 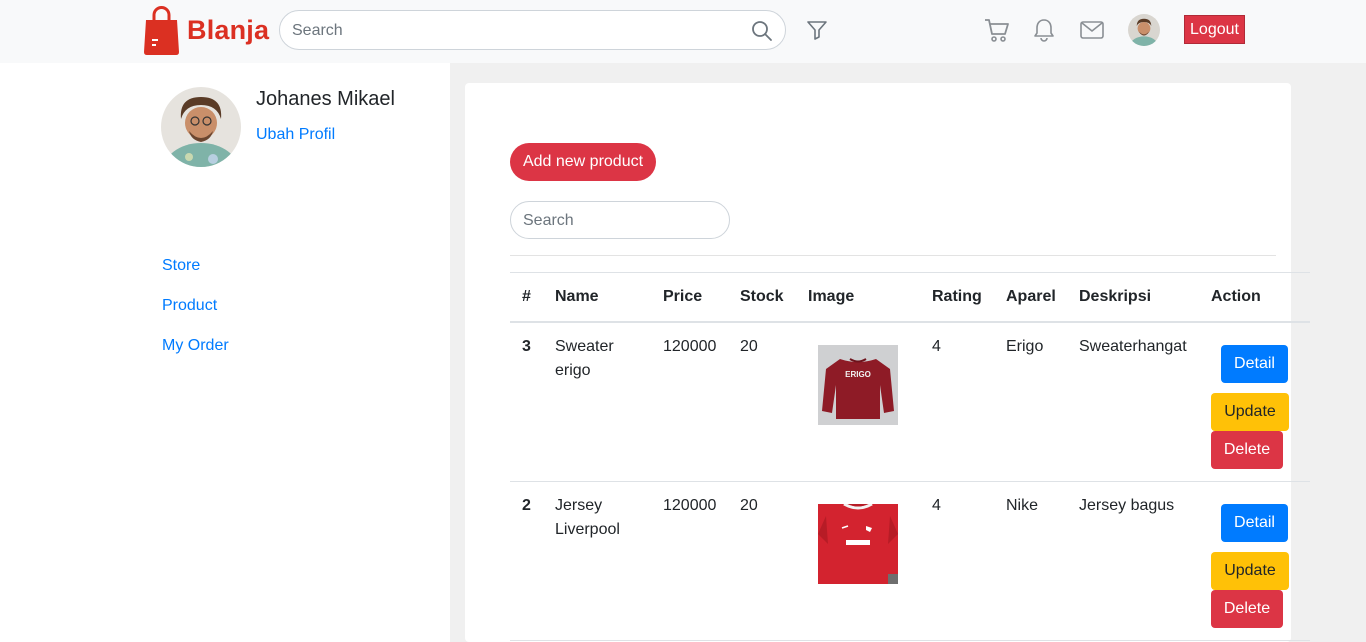 I want to click on column-header-number: #, so click(x=526, y=296).